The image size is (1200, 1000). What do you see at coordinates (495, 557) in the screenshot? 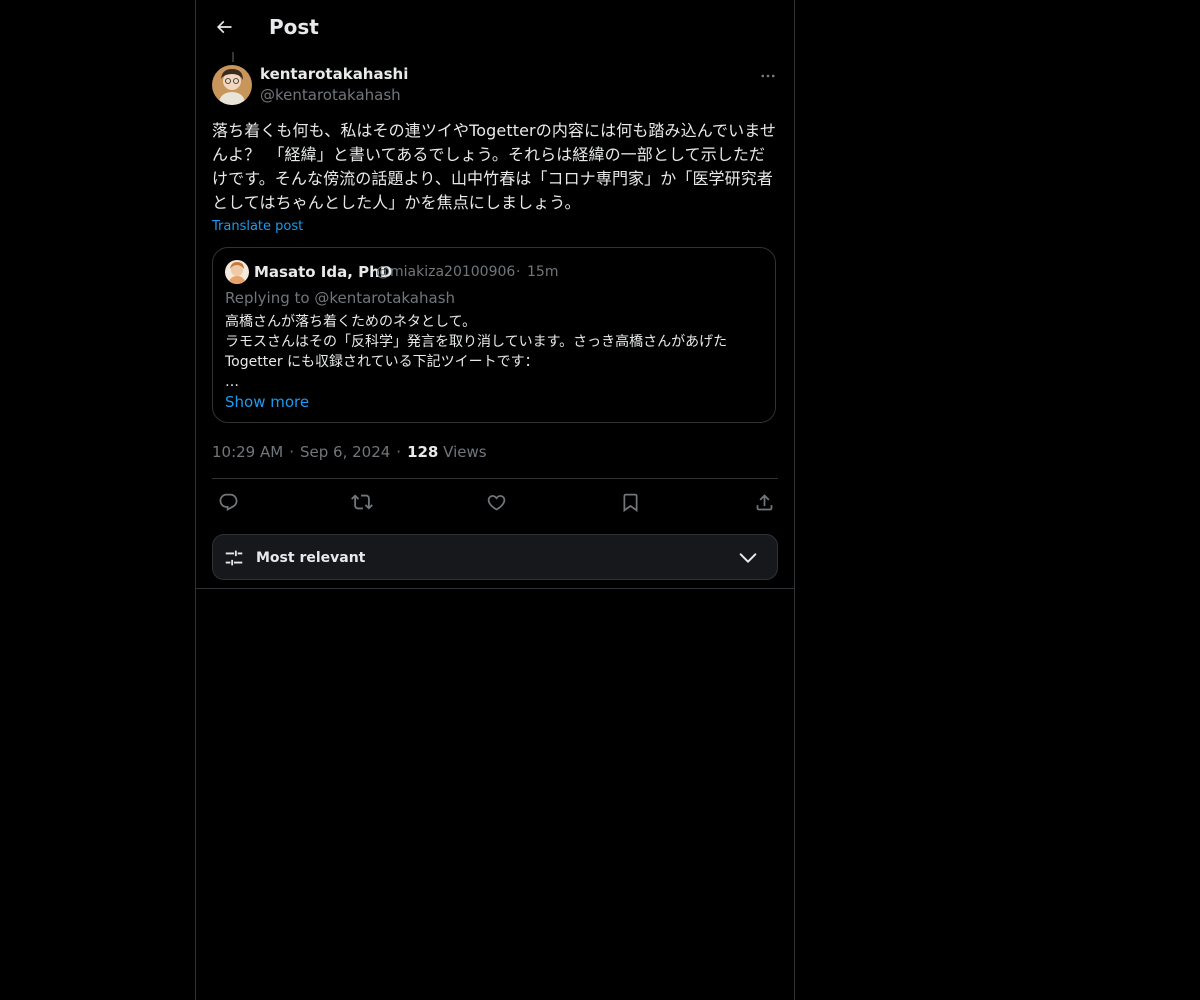
I see `reply-sort-dropdown: Most relevant` at bounding box center [495, 557].